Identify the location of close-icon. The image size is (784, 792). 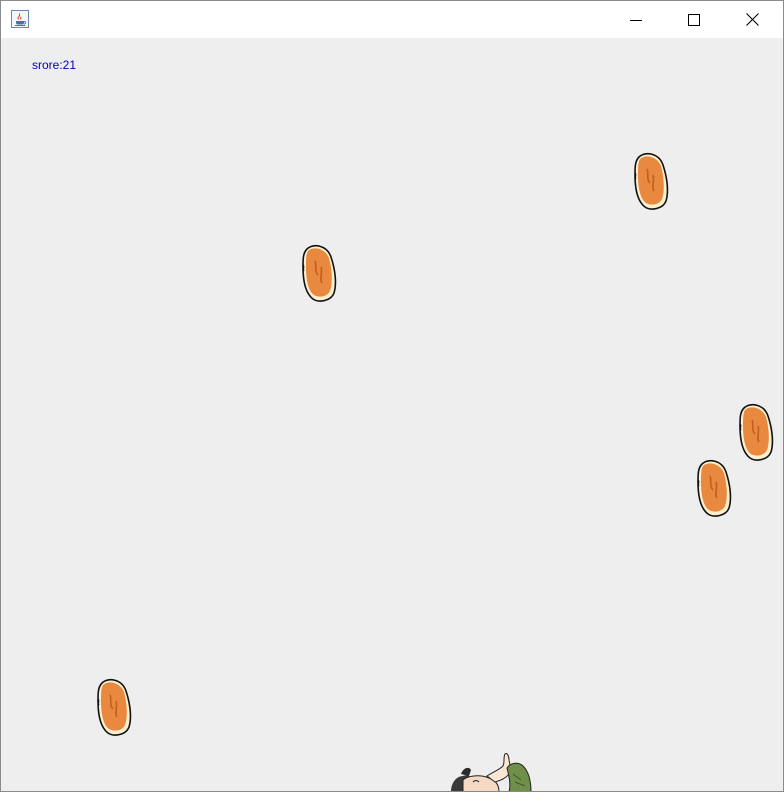
(752, 19).